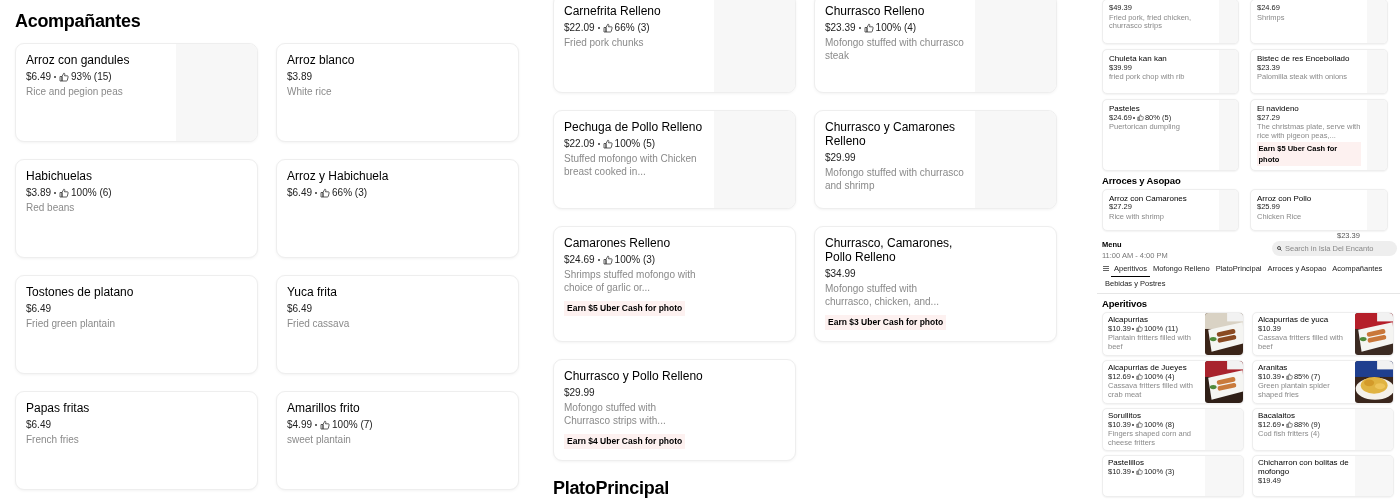 Image resolution: width=1400 pixels, height=500 pixels. What do you see at coordinates (352, 424) in the screenshot?
I see `item-rating: 100% (7)` at bounding box center [352, 424].